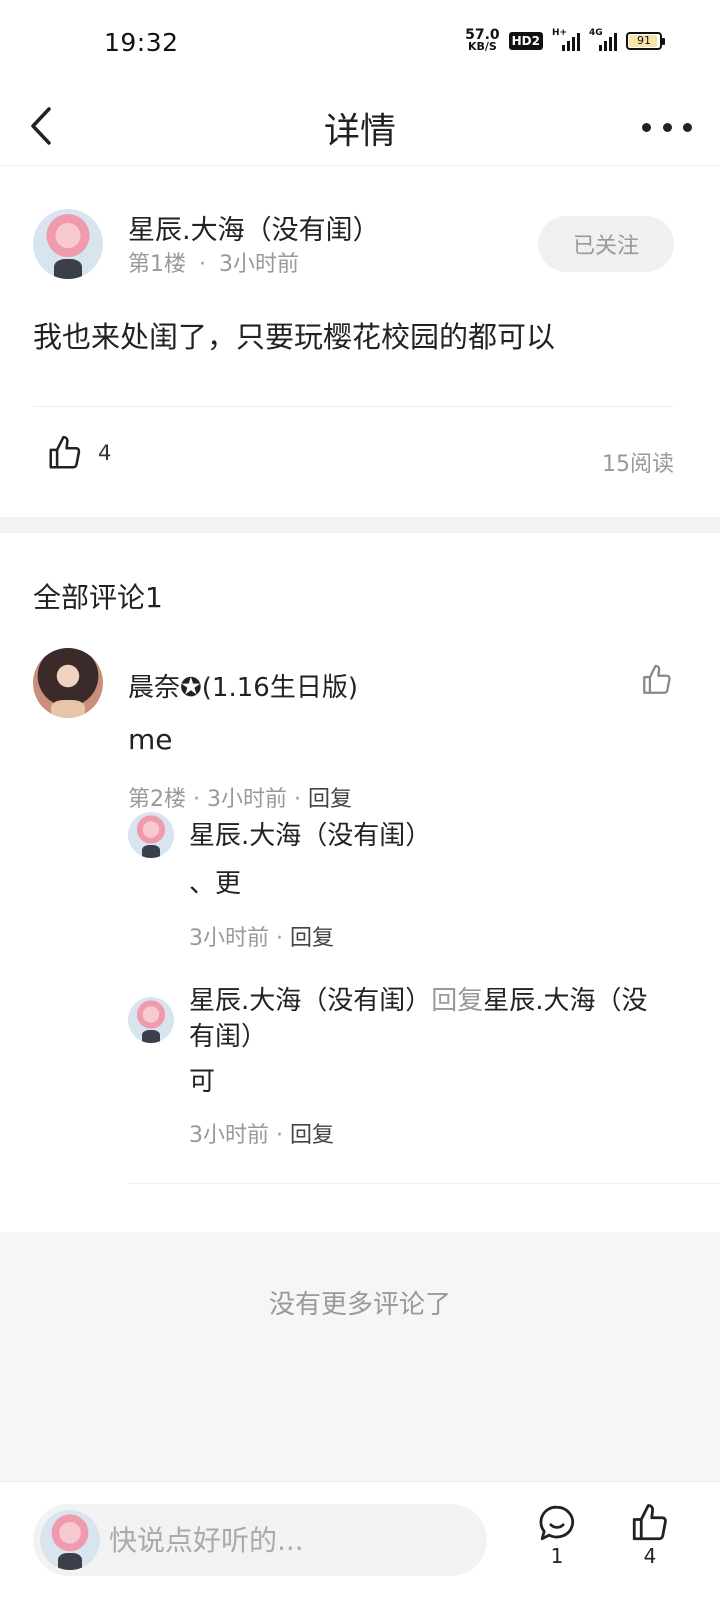  What do you see at coordinates (359, 1305) in the screenshot?
I see `no-more-text: 没有更多评论了` at bounding box center [359, 1305].